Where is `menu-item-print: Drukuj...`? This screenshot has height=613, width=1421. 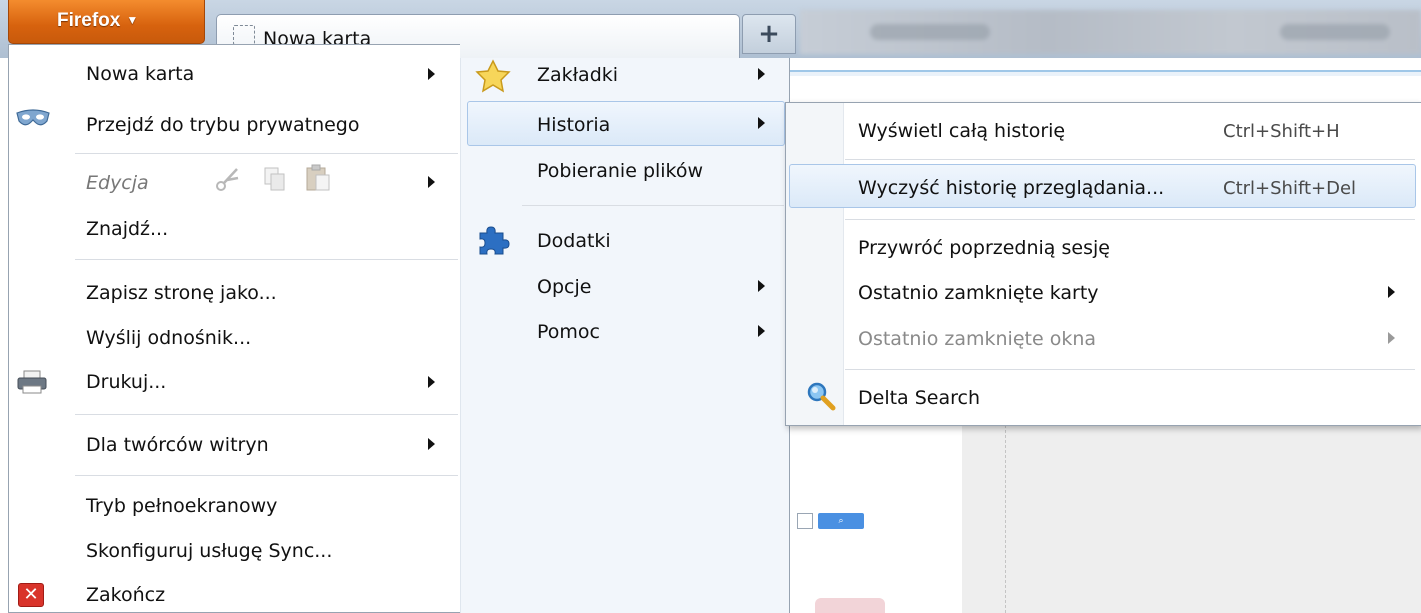 menu-item-print: Drukuj... is located at coordinates (126, 382).